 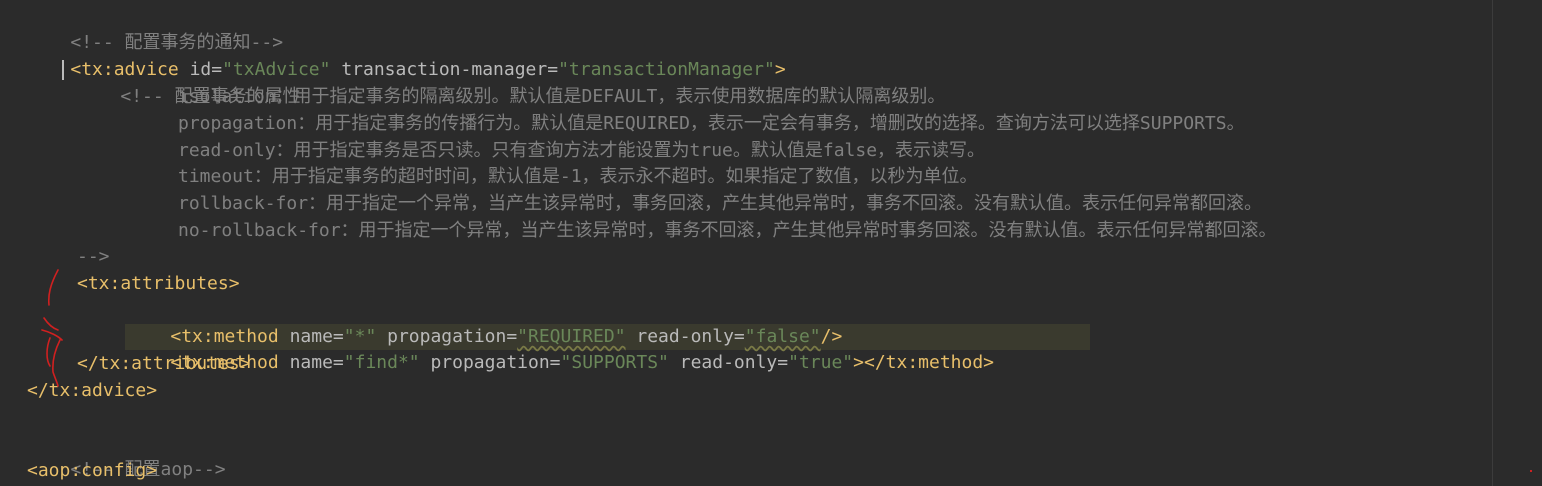 What do you see at coordinates (52, 328) in the screenshot?
I see `handwritten-annotation` at bounding box center [52, 328].